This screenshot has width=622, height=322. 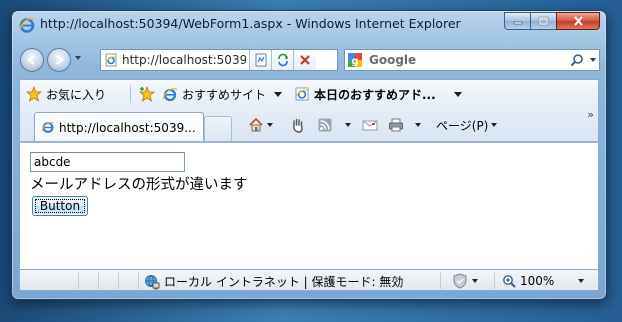 What do you see at coordinates (111, 60) in the screenshot?
I see `page-icon` at bounding box center [111, 60].